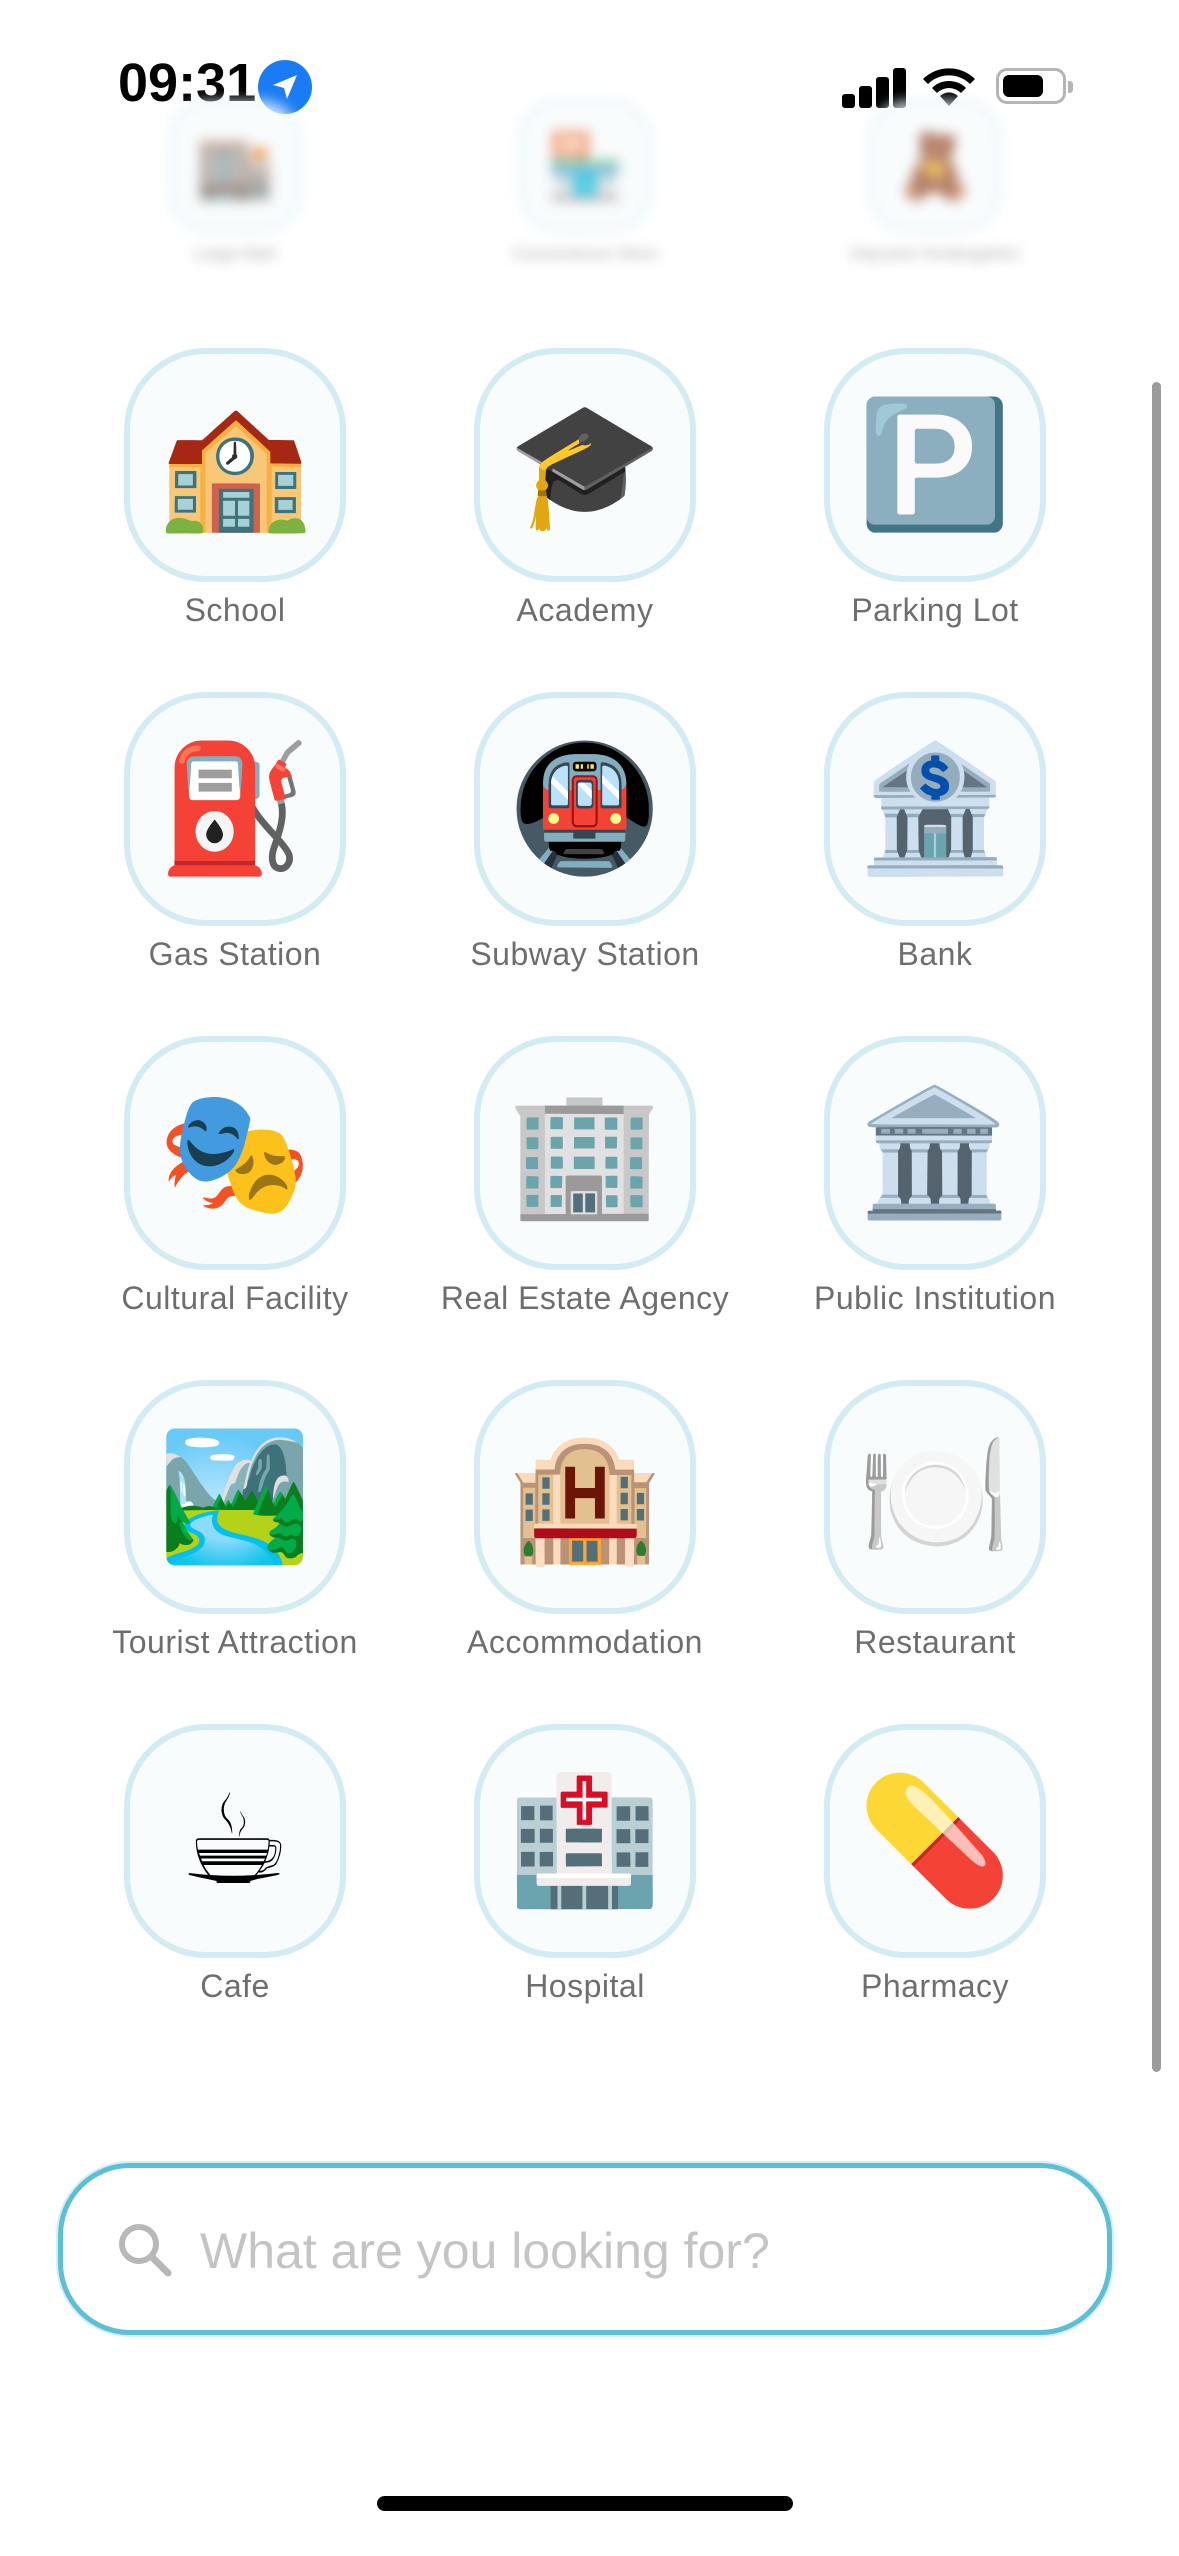  Describe the element at coordinates (630, 2251) in the screenshot. I see `search-input` at that location.